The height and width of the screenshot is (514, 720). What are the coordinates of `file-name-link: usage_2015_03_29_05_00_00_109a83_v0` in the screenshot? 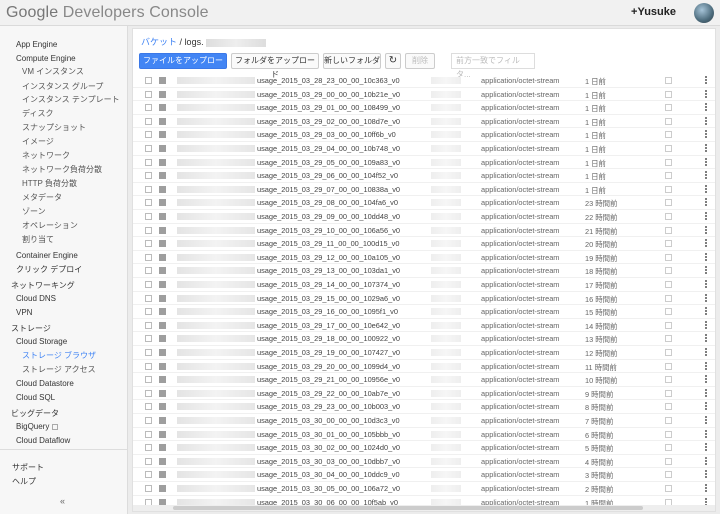 It's located at (328, 162).